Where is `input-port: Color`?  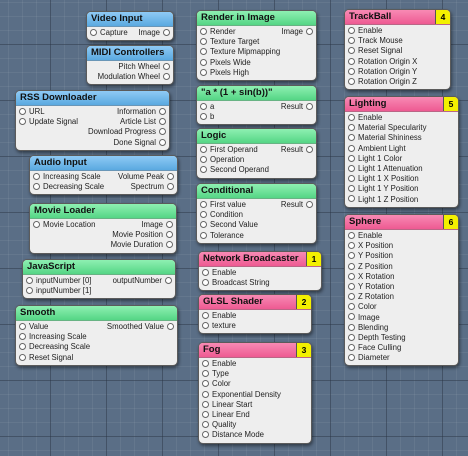
input-port: Color is located at coordinates (216, 384).